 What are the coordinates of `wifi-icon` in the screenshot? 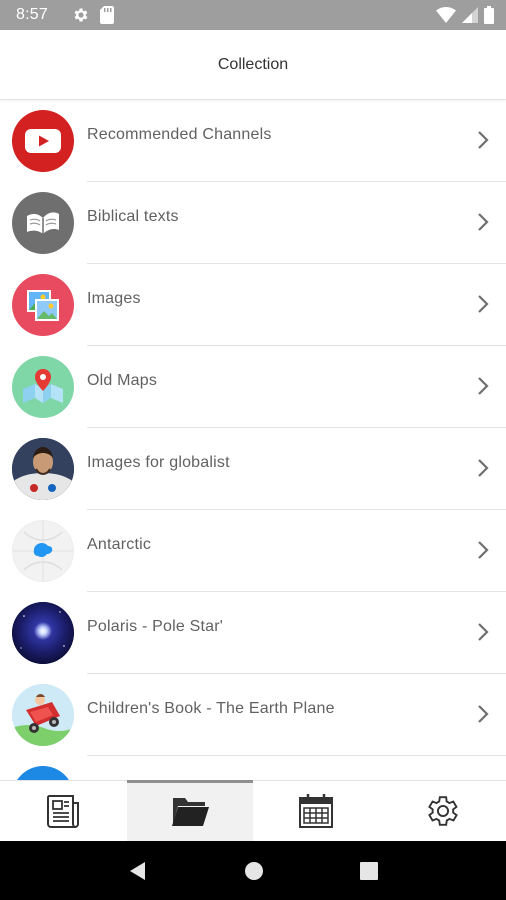 It's located at (446, 15).